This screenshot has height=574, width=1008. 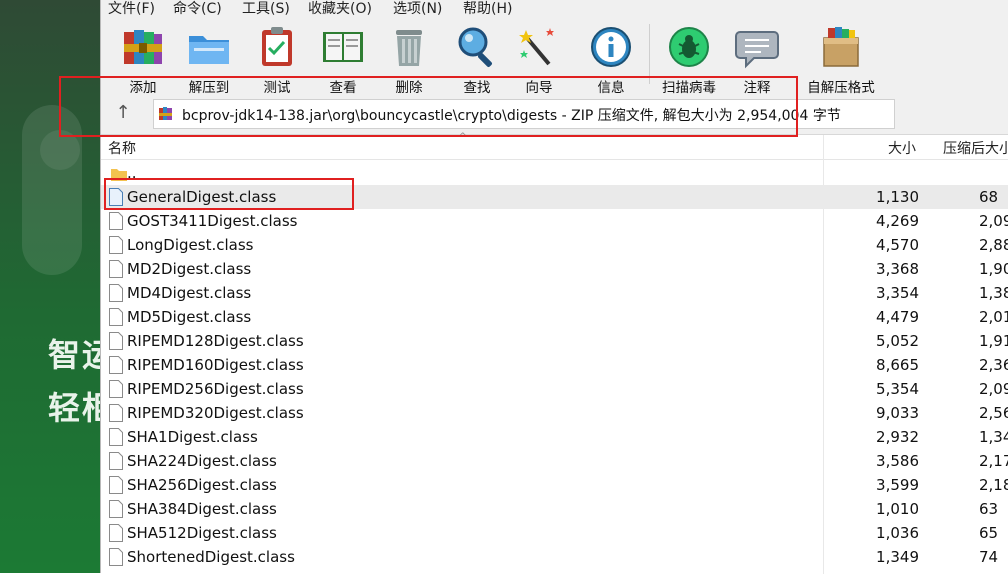 What do you see at coordinates (340, 9) in the screenshot?
I see `menu-favorites: 收藏夹(O)` at bounding box center [340, 9].